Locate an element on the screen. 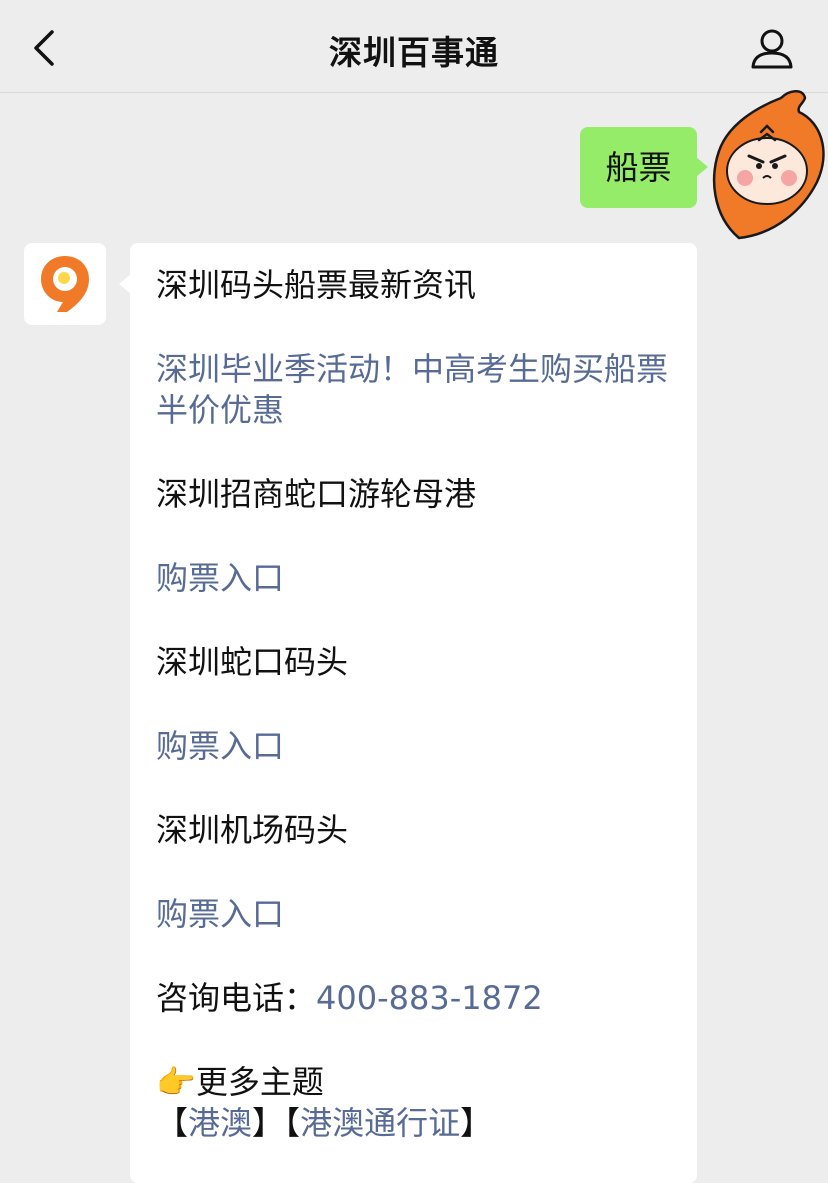  top-bar: 深圳百事通 is located at coordinates (414, 46).